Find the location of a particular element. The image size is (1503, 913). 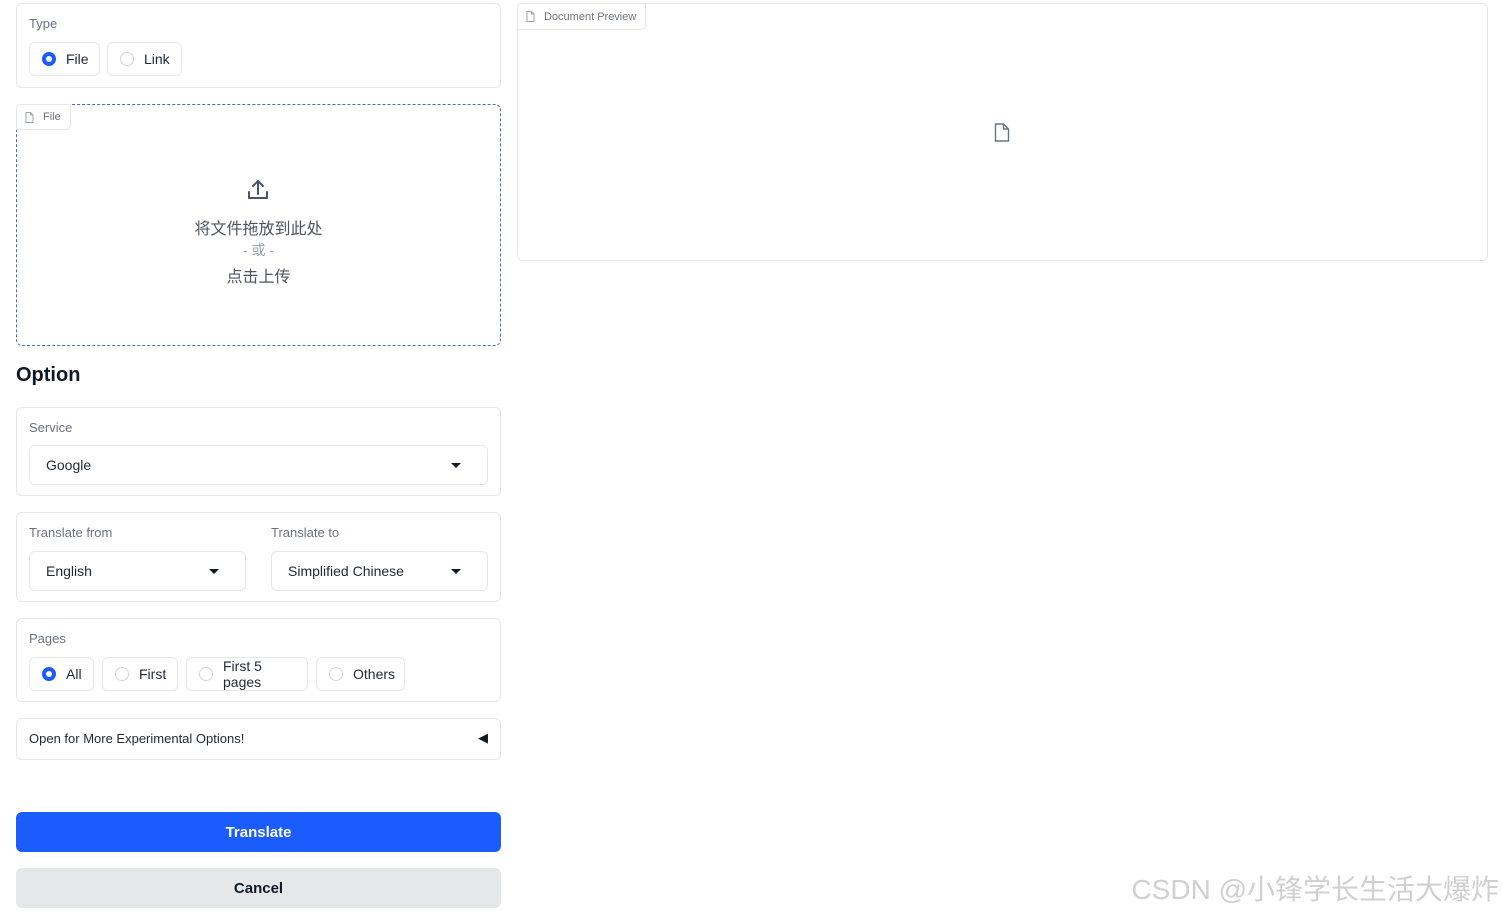

collapse-arrow-icon: ◀ is located at coordinates (483, 737).